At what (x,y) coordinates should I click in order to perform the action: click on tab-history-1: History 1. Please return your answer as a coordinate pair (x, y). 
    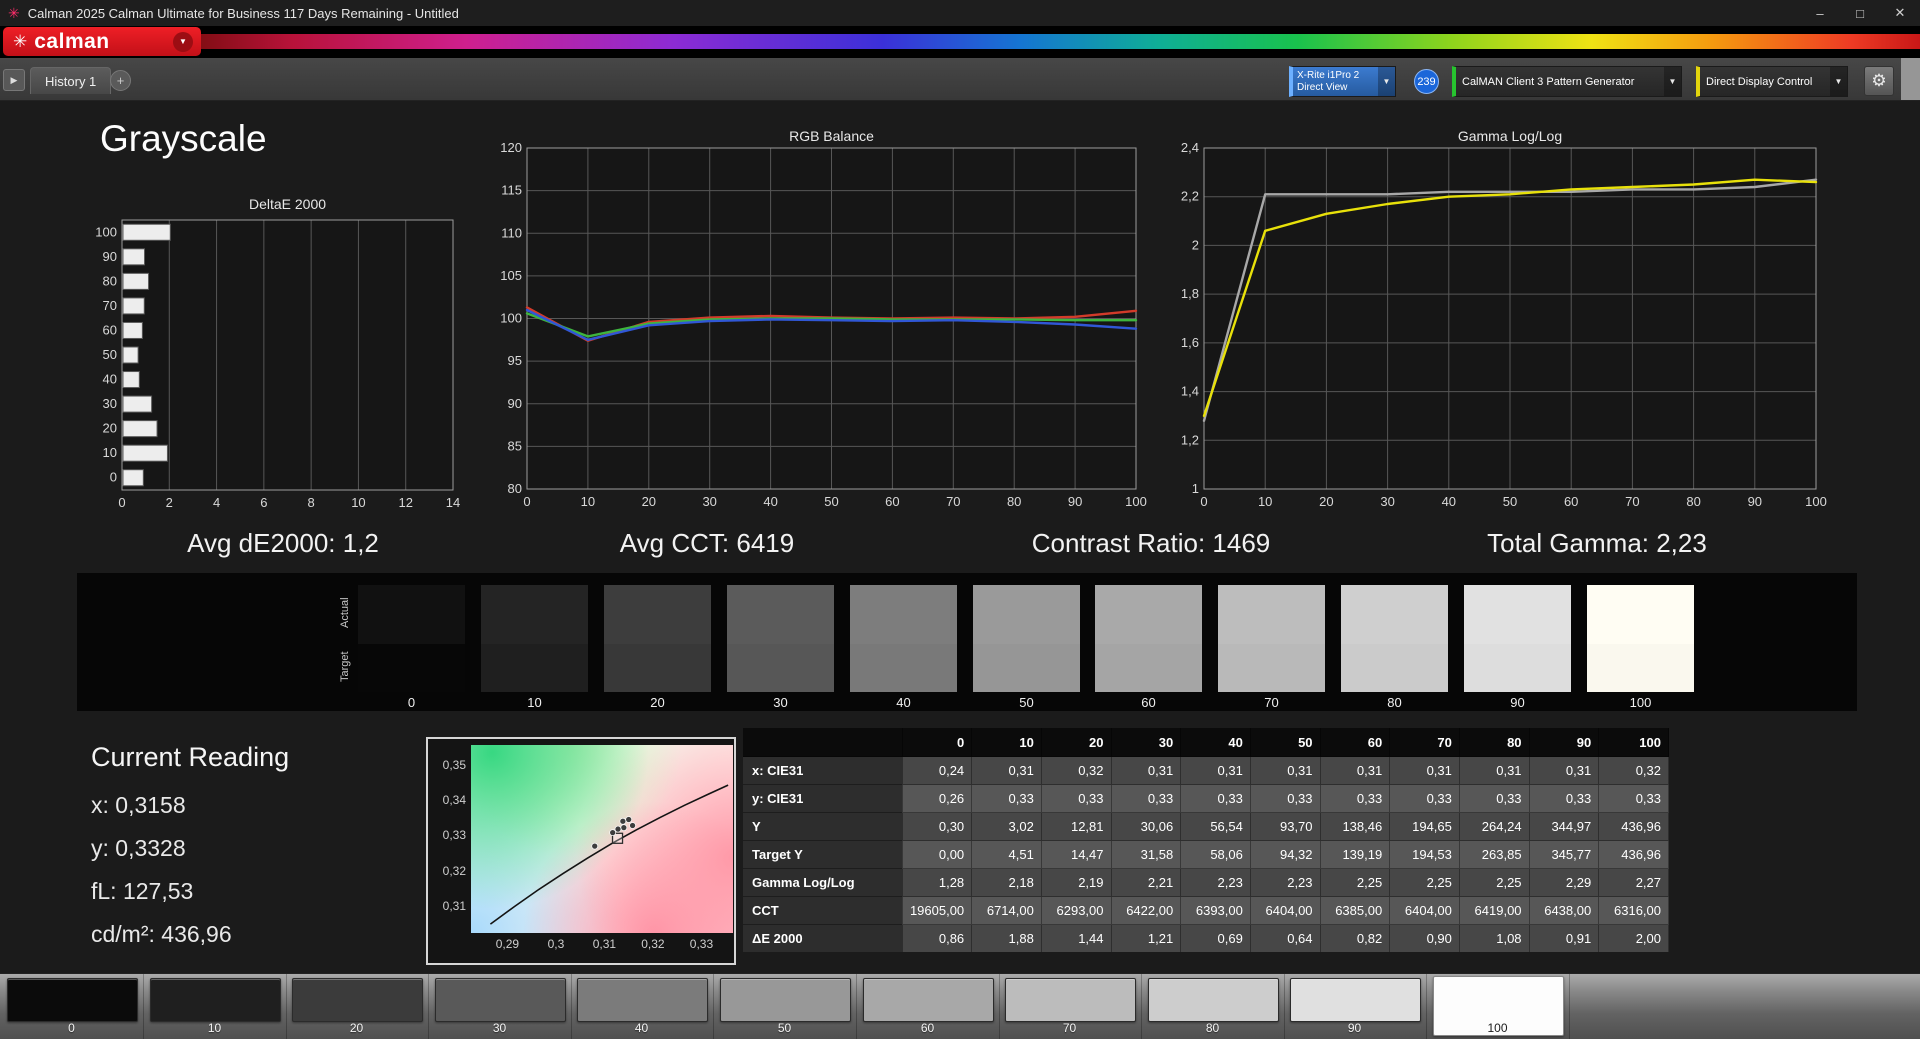
    Looking at the image, I should click on (71, 80).